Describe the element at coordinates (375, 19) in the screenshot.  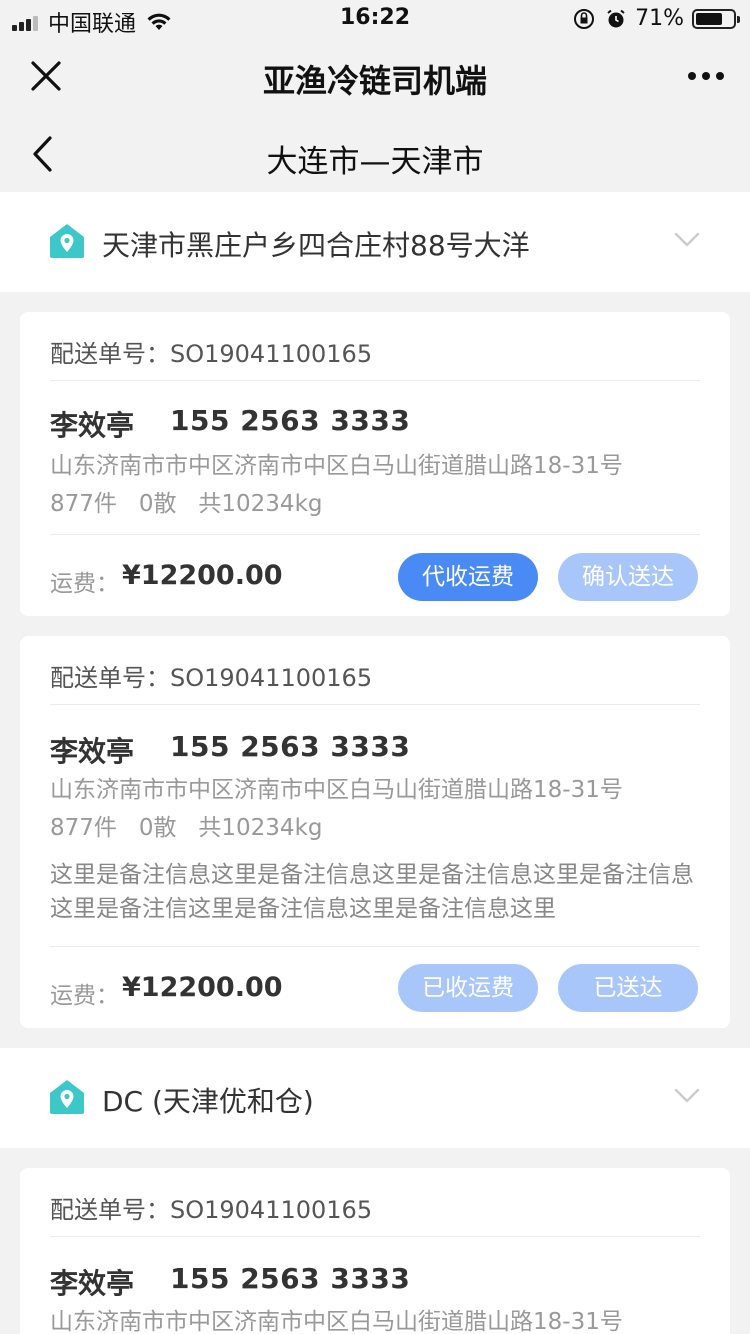
I see `status-bar: 中国联通 16:22 71%` at that location.